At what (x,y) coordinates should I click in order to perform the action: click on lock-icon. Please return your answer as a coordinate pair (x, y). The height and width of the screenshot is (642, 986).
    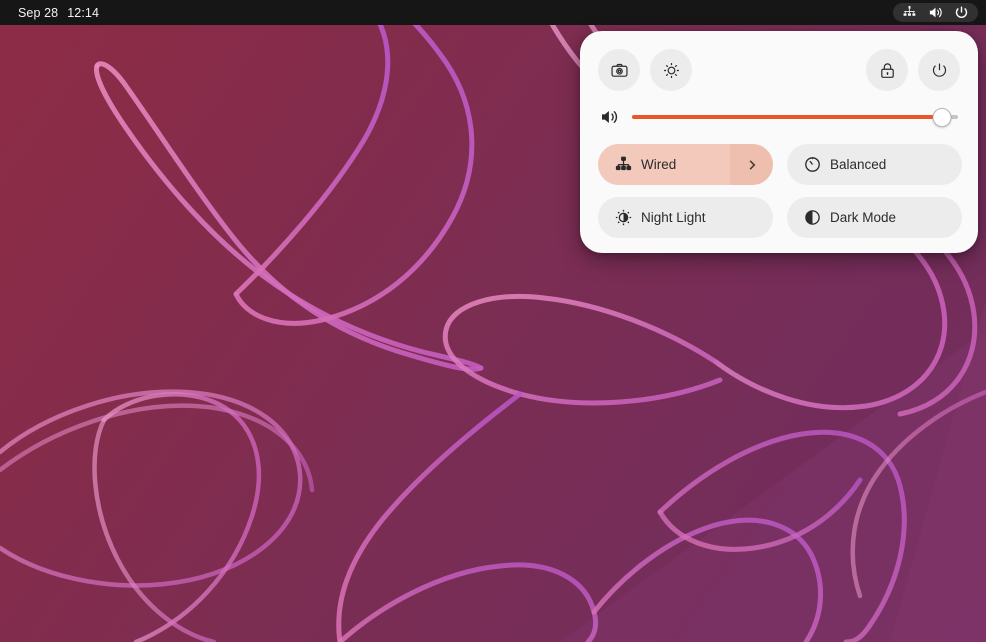
    Looking at the image, I should click on (887, 70).